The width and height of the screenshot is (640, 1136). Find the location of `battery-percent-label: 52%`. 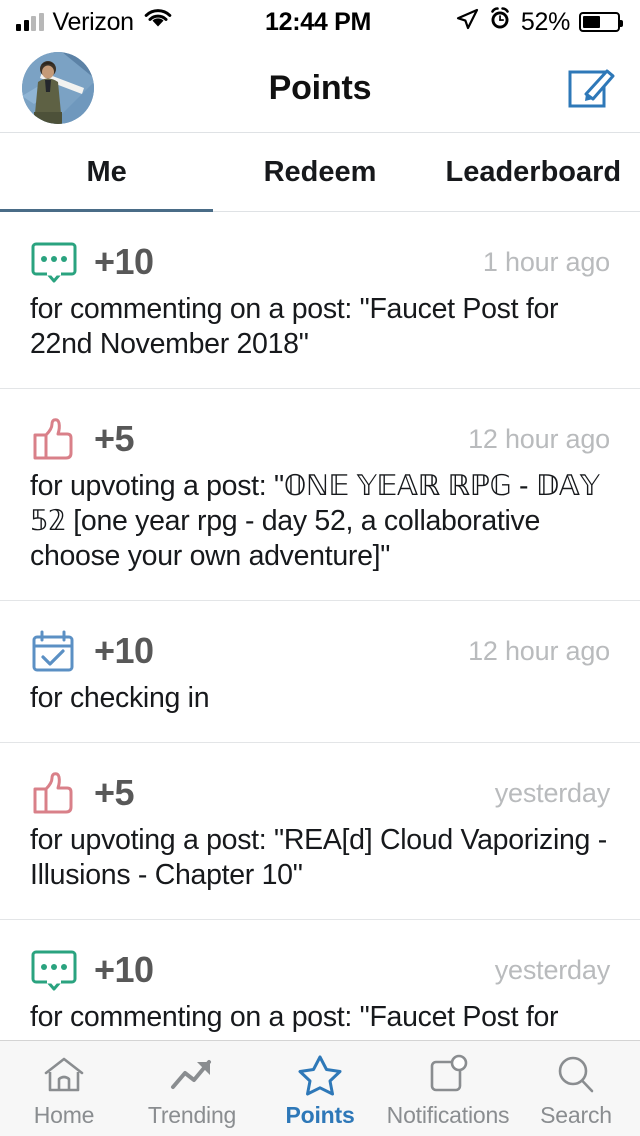

battery-percent-label: 52% is located at coordinates (545, 21).